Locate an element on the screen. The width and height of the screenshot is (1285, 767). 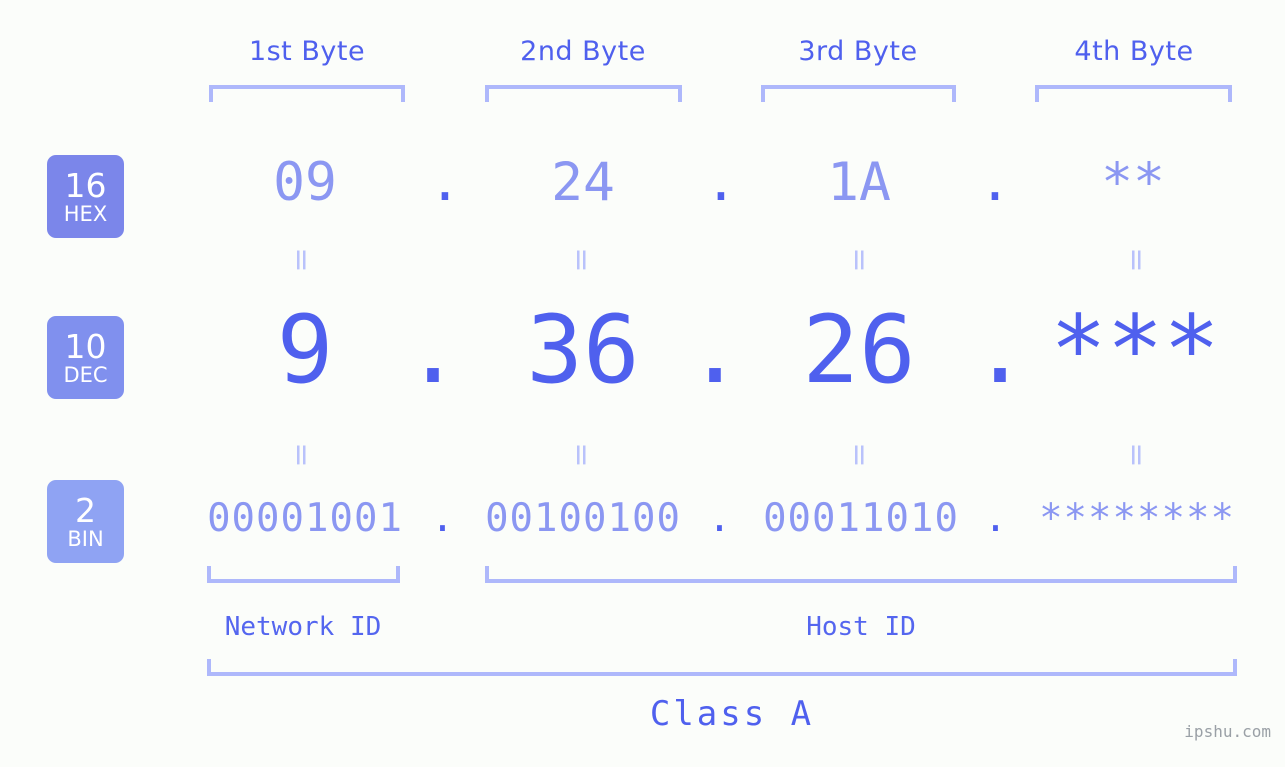
decimal-octet-3: 26 is located at coordinates (859, 350).